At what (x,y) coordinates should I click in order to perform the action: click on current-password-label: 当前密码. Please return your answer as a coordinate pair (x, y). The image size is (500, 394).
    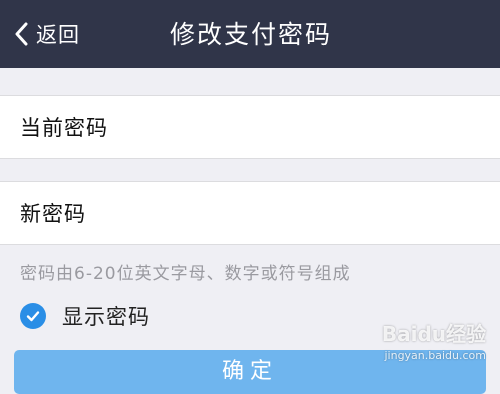
    Looking at the image, I should click on (64, 128).